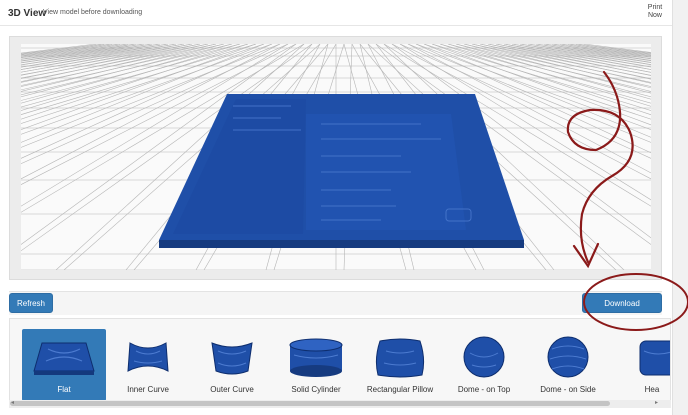 The height and width of the screenshot is (415, 688). What do you see at coordinates (680, 207) in the screenshot?
I see `vertical-scrollbar` at bounding box center [680, 207].